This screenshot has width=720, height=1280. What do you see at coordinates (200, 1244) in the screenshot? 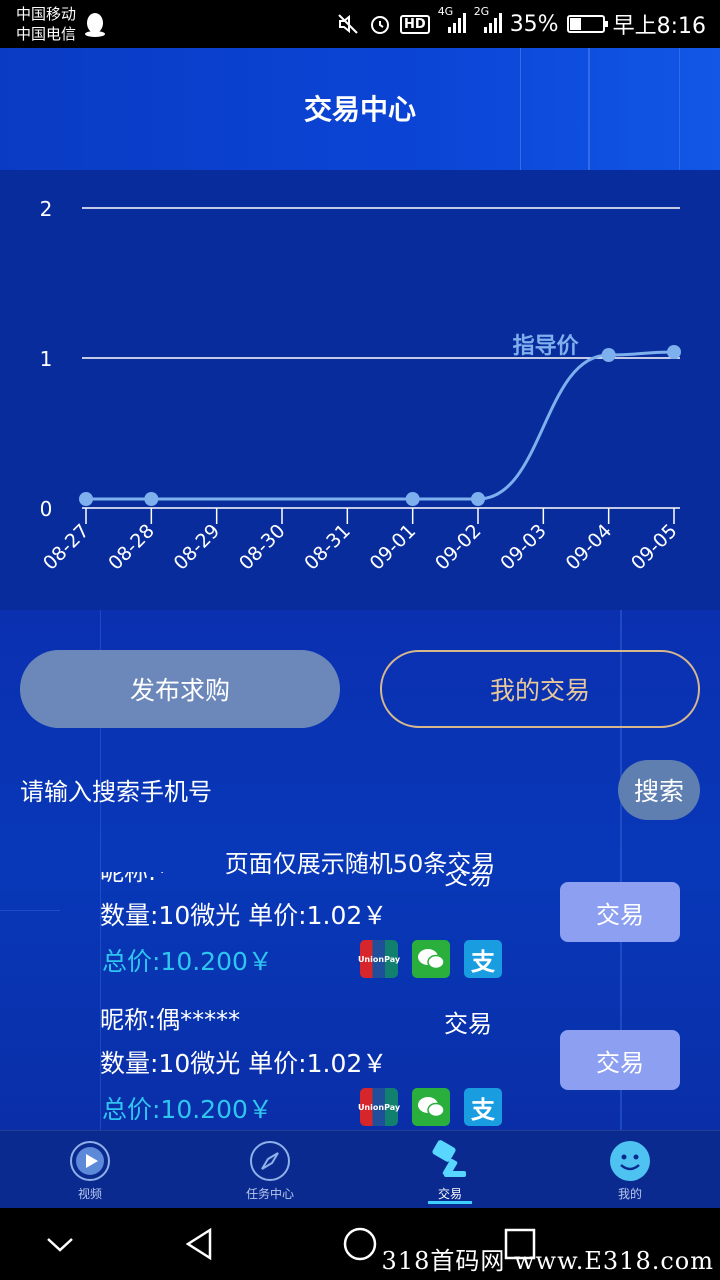
I see `back-icon` at bounding box center [200, 1244].